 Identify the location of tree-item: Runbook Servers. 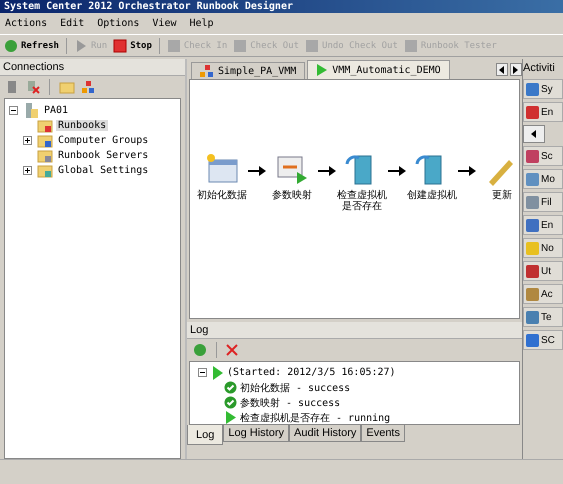
(103, 155).